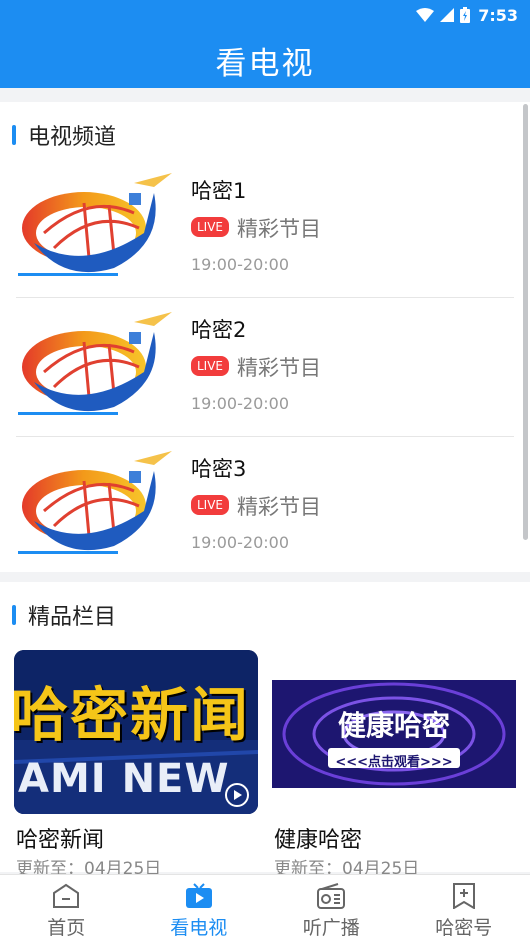  I want to click on channels-section-title: 电视频道, so click(72, 137).